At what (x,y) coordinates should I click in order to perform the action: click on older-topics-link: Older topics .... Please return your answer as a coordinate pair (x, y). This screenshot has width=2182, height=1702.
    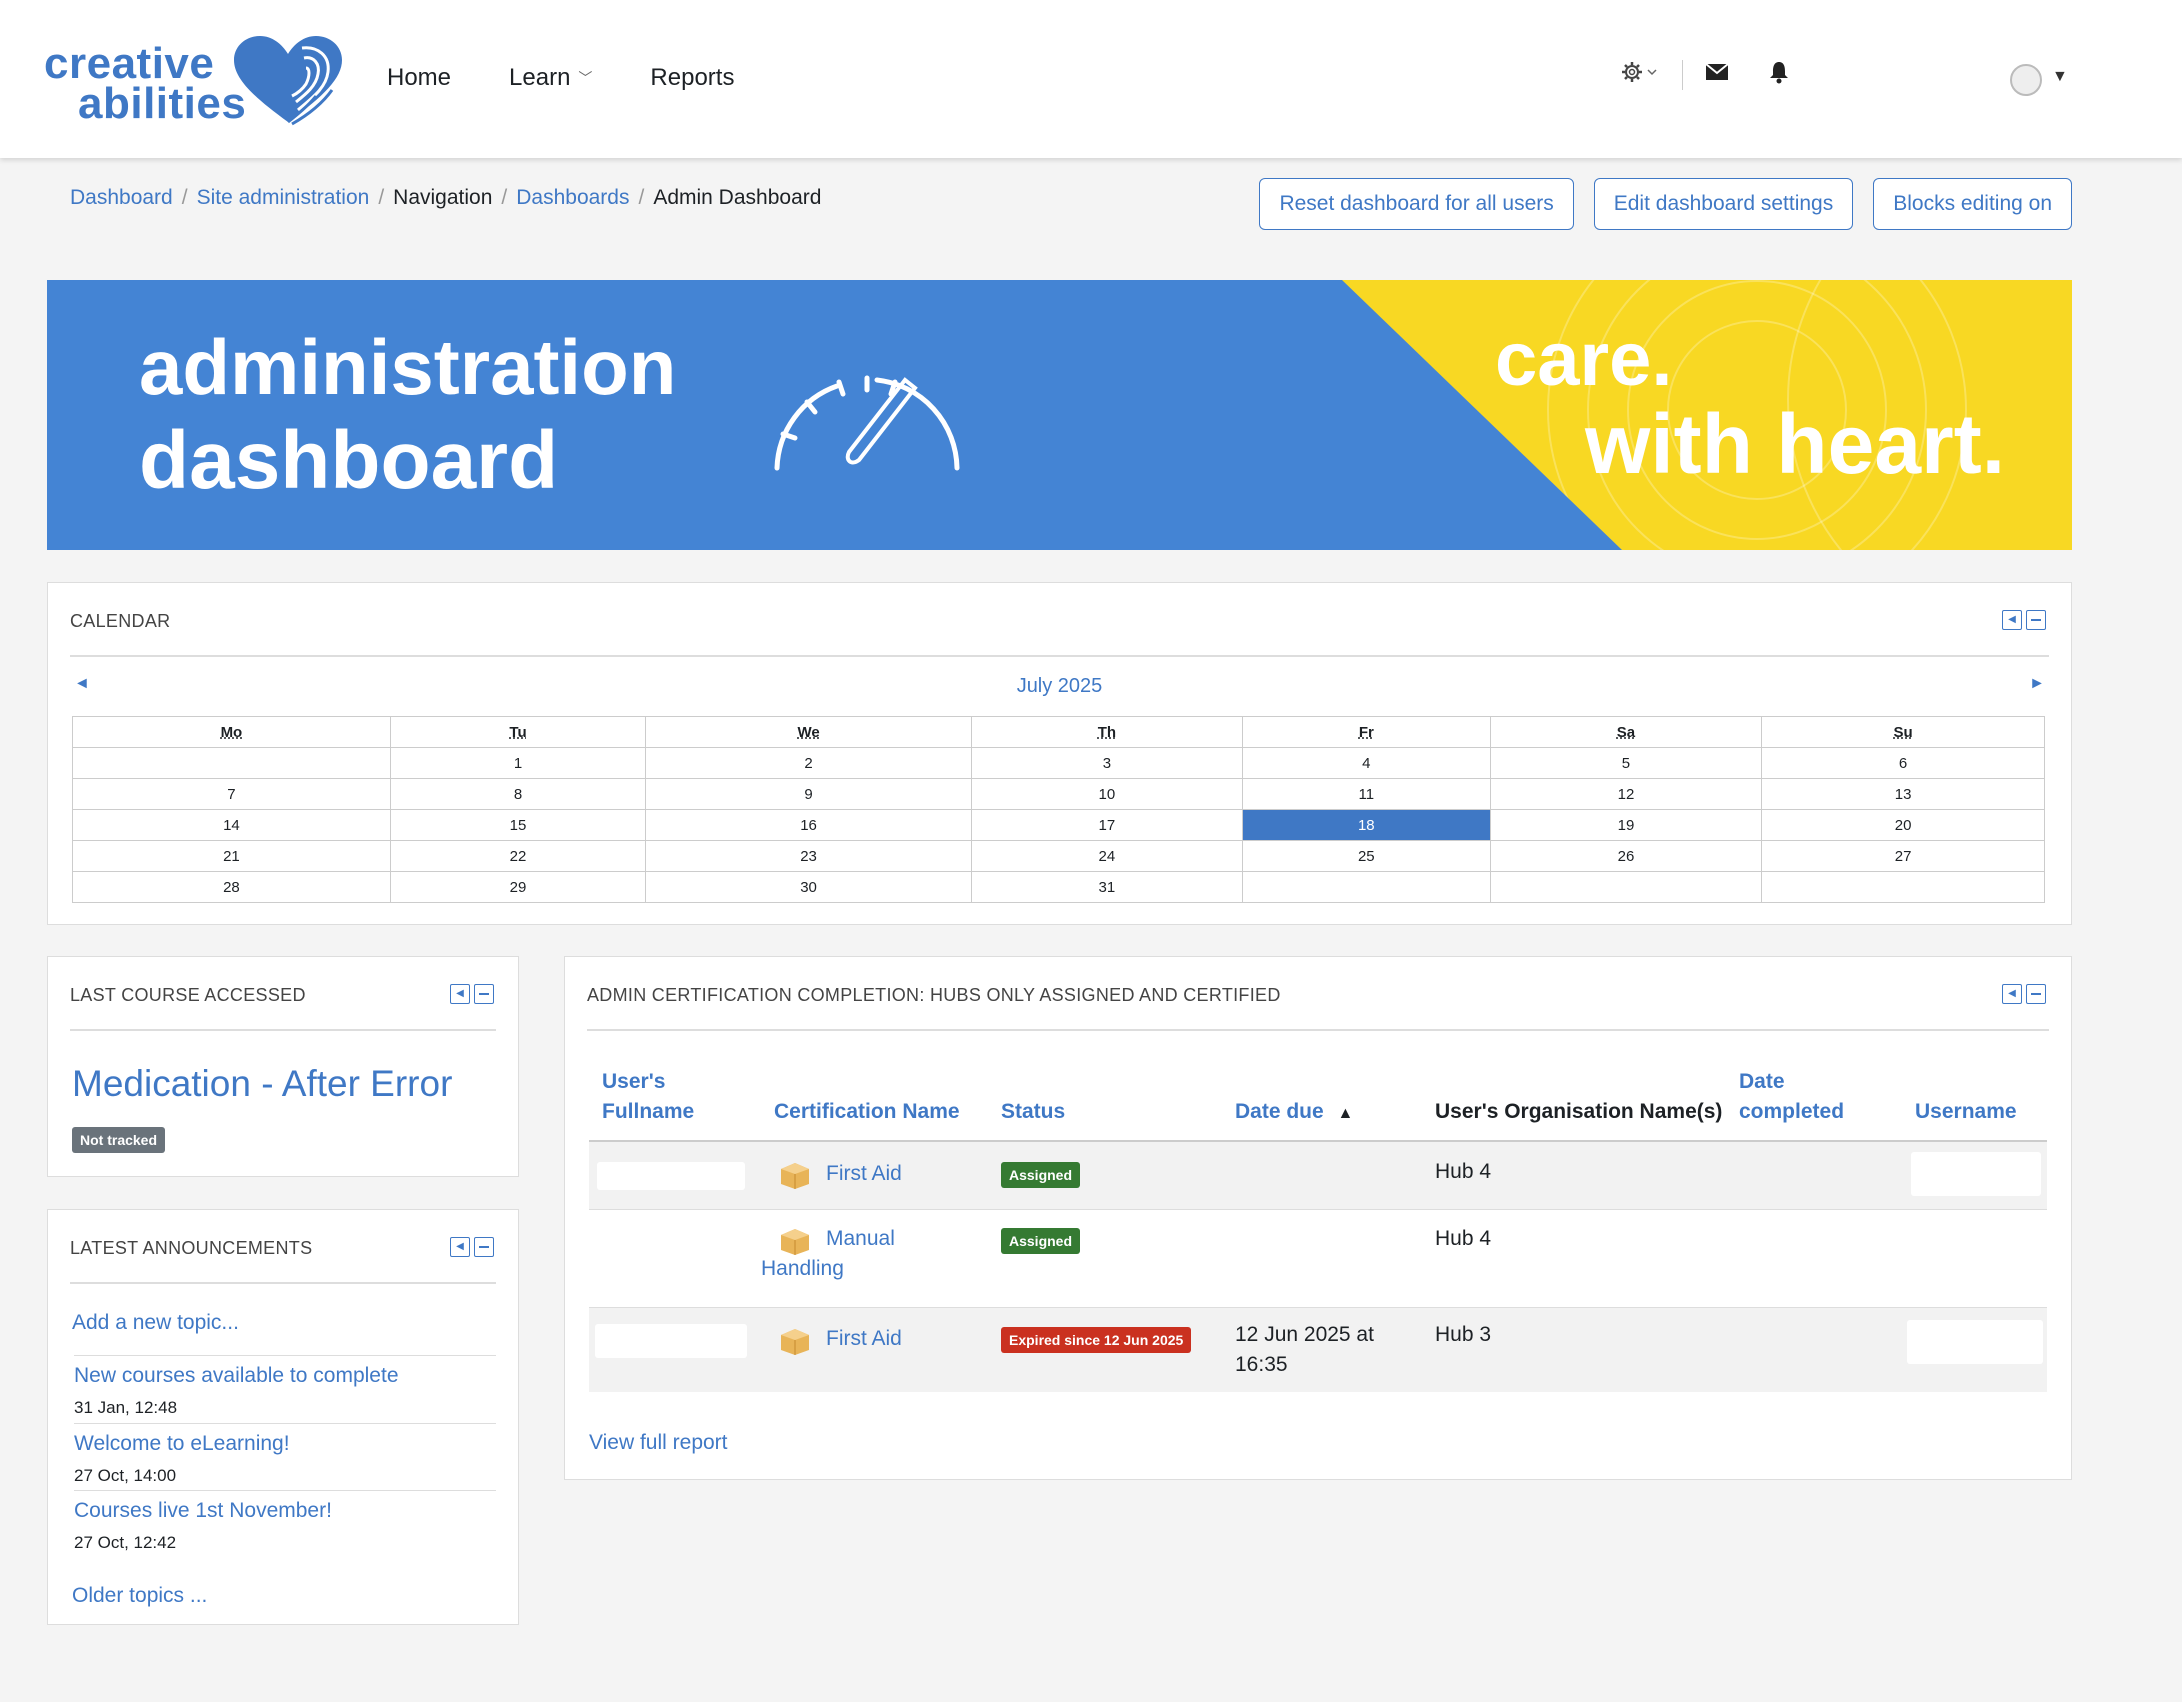
    Looking at the image, I should click on (139, 1596).